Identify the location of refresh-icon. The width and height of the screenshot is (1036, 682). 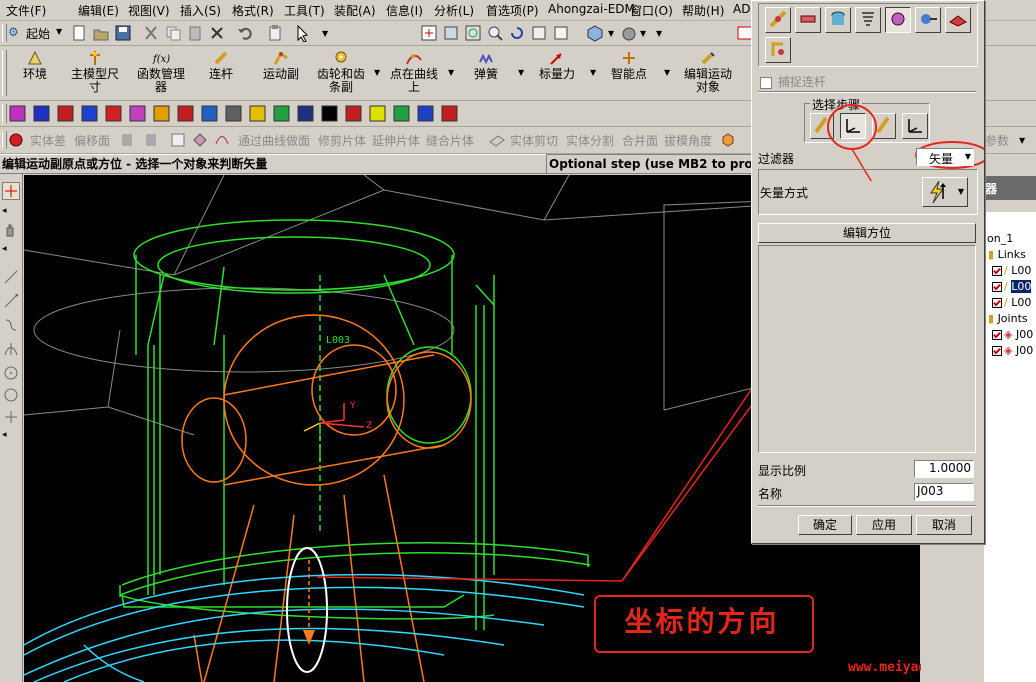
(561, 33).